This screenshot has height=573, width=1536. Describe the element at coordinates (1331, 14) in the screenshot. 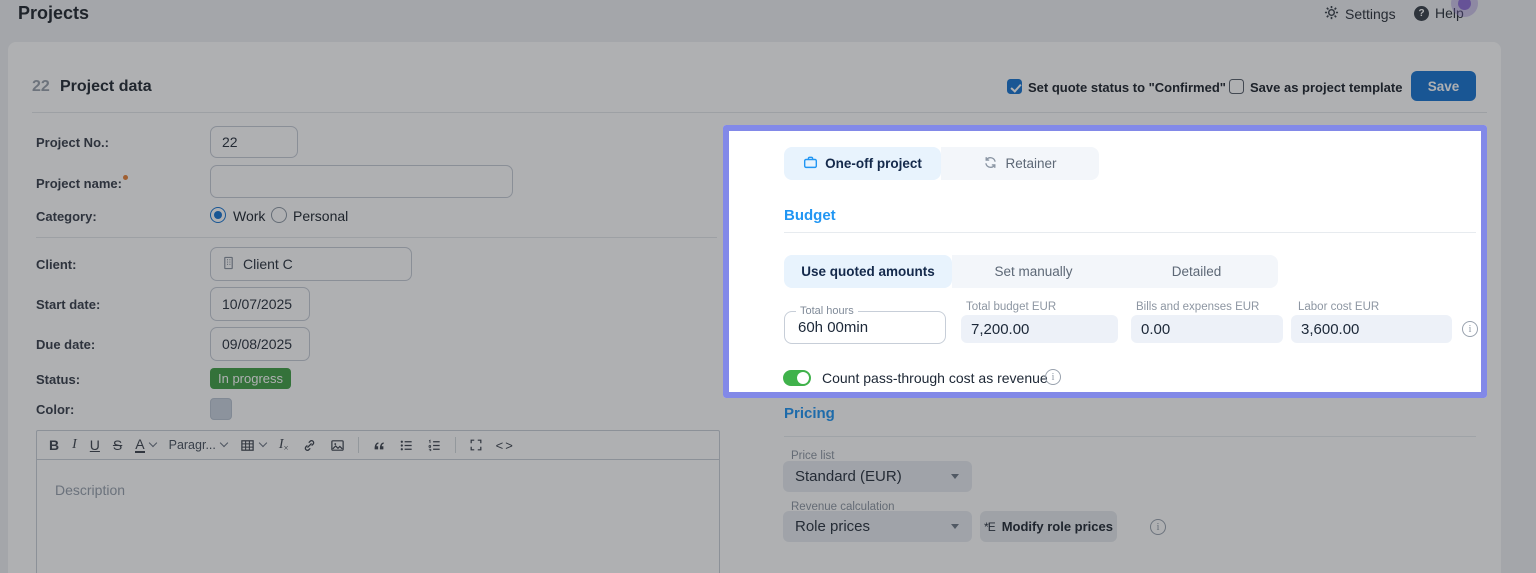

I see `gear-icon` at that location.